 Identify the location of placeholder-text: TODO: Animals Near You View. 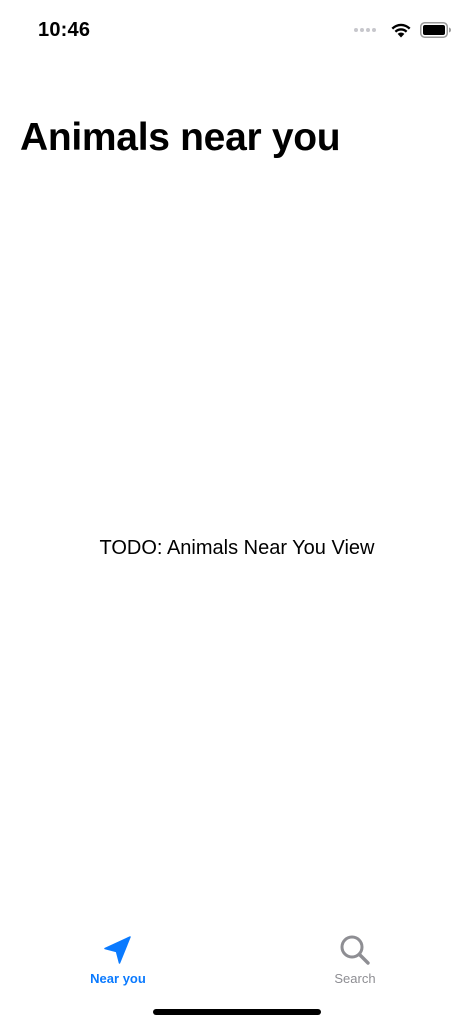
(237, 548).